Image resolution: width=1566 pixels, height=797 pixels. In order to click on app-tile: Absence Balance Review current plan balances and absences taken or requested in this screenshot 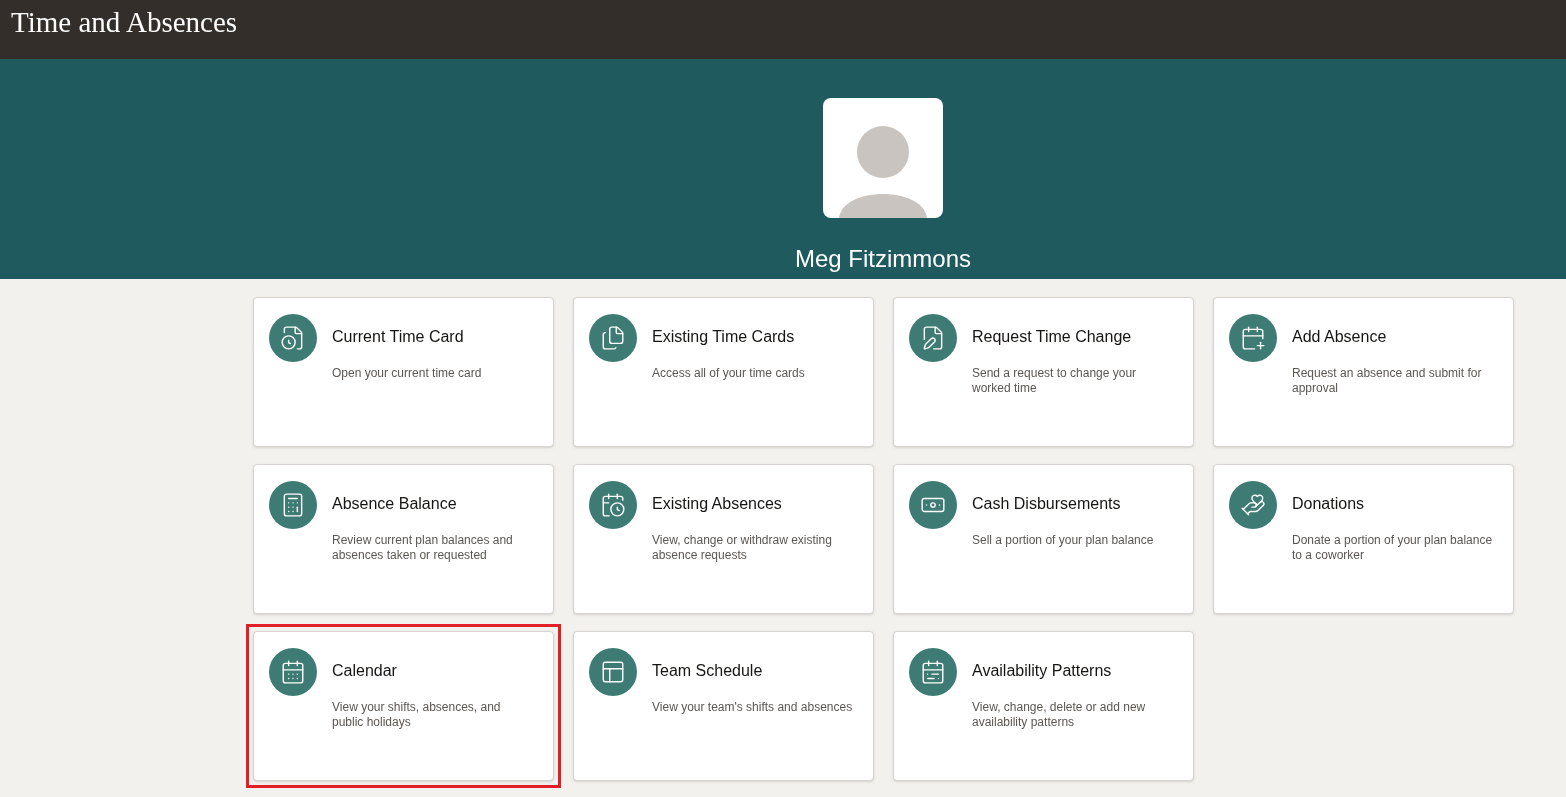, I will do `click(403, 539)`.